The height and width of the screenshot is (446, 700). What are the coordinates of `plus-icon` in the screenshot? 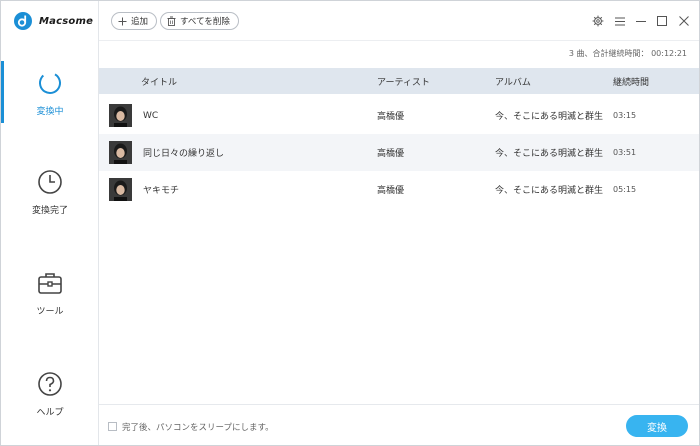 It's located at (122, 21).